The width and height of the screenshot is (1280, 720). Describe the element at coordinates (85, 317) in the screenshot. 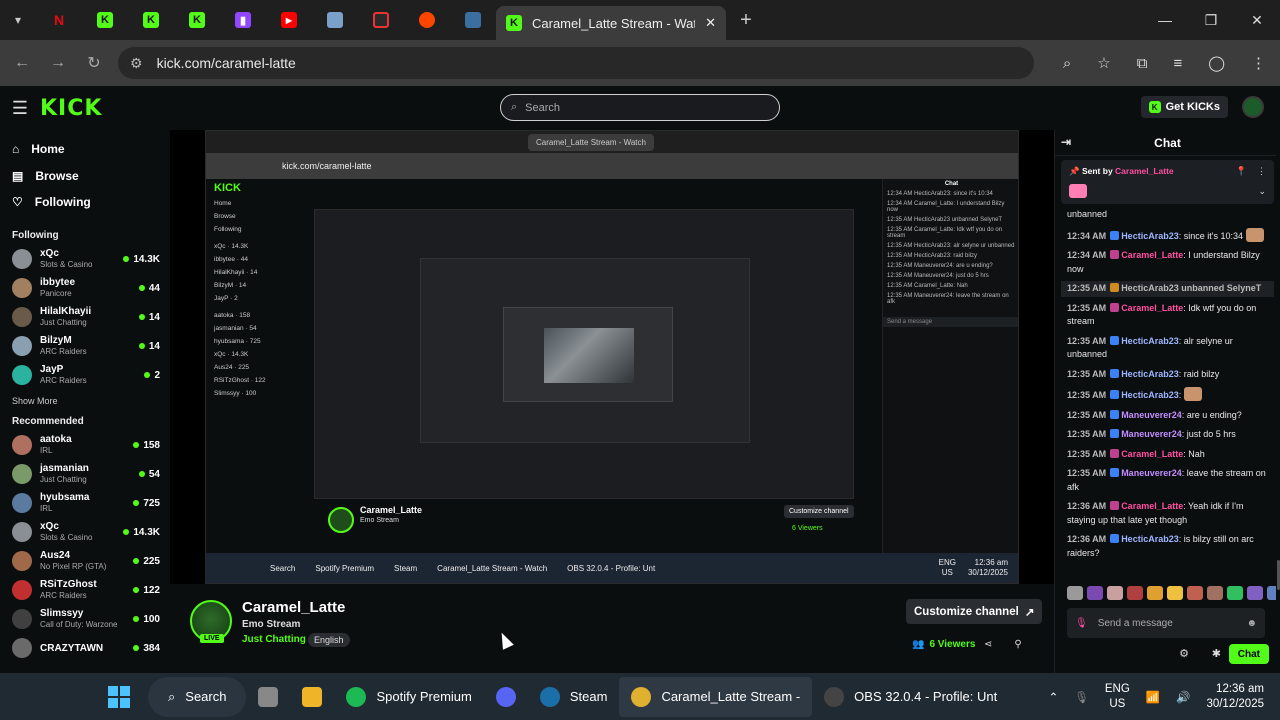

I see `sidebar-channel-hilalkhayii: HilalKhayii Just Chatting 14` at that location.